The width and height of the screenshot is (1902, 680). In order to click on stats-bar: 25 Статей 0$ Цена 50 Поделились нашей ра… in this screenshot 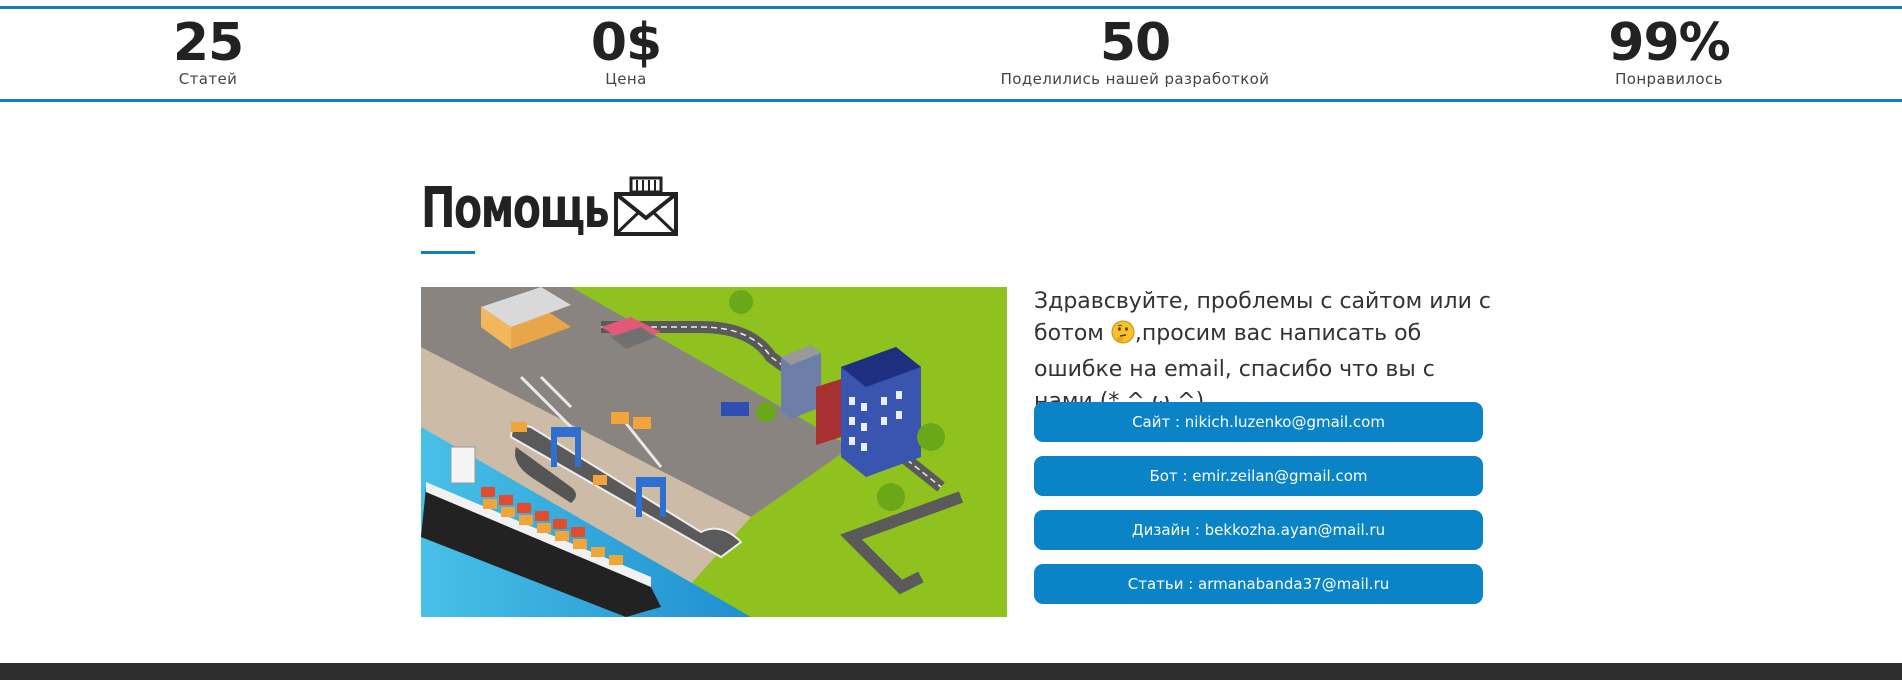, I will do `click(951, 54)`.